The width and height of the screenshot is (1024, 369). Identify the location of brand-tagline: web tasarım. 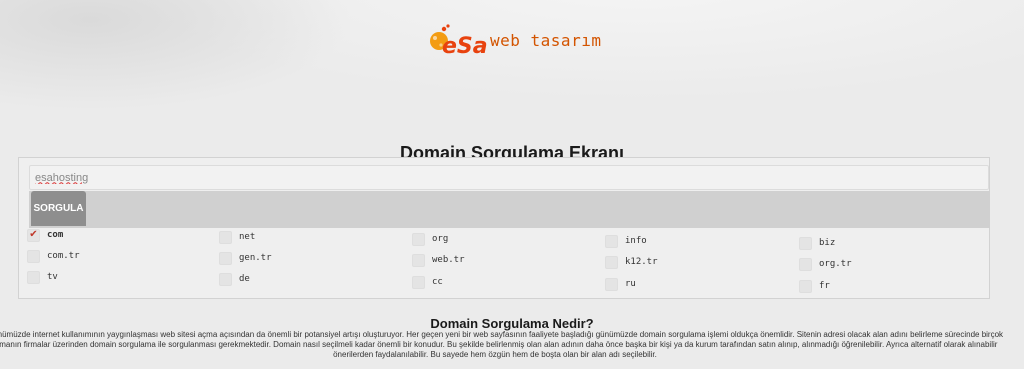
(546, 40).